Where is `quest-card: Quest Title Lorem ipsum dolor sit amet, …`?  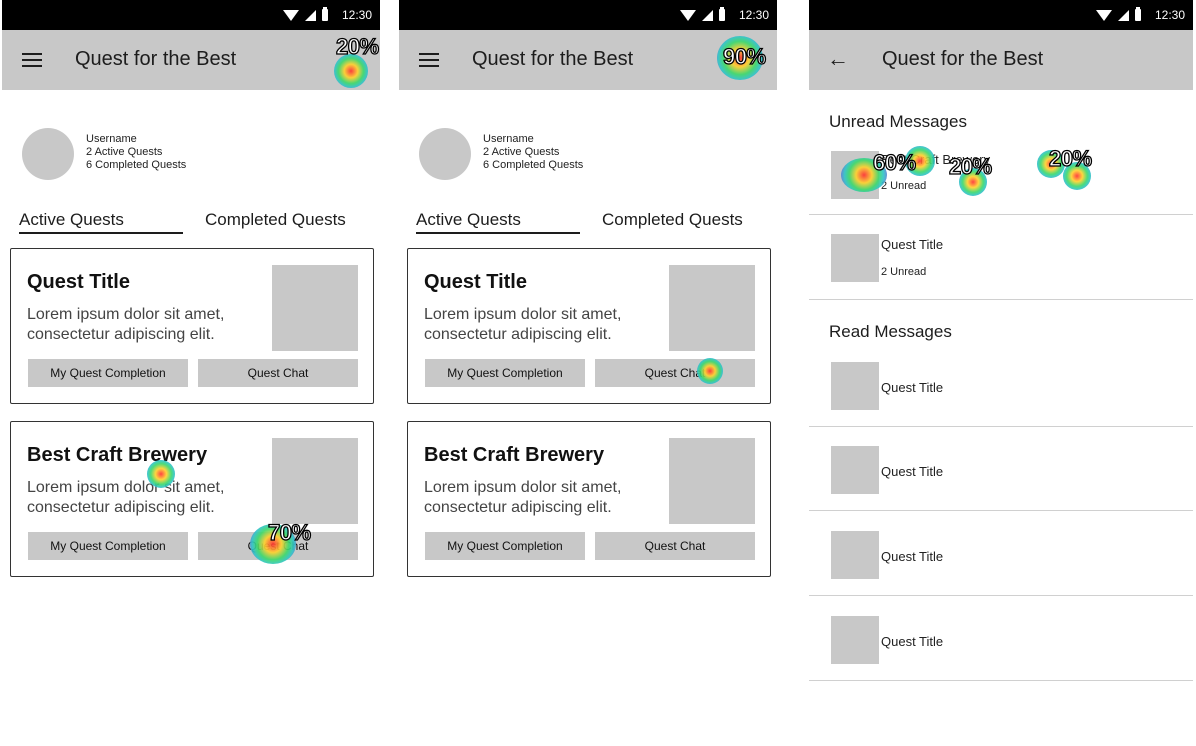 quest-card: Quest Title Lorem ipsum dolor sit amet, … is located at coordinates (192, 326).